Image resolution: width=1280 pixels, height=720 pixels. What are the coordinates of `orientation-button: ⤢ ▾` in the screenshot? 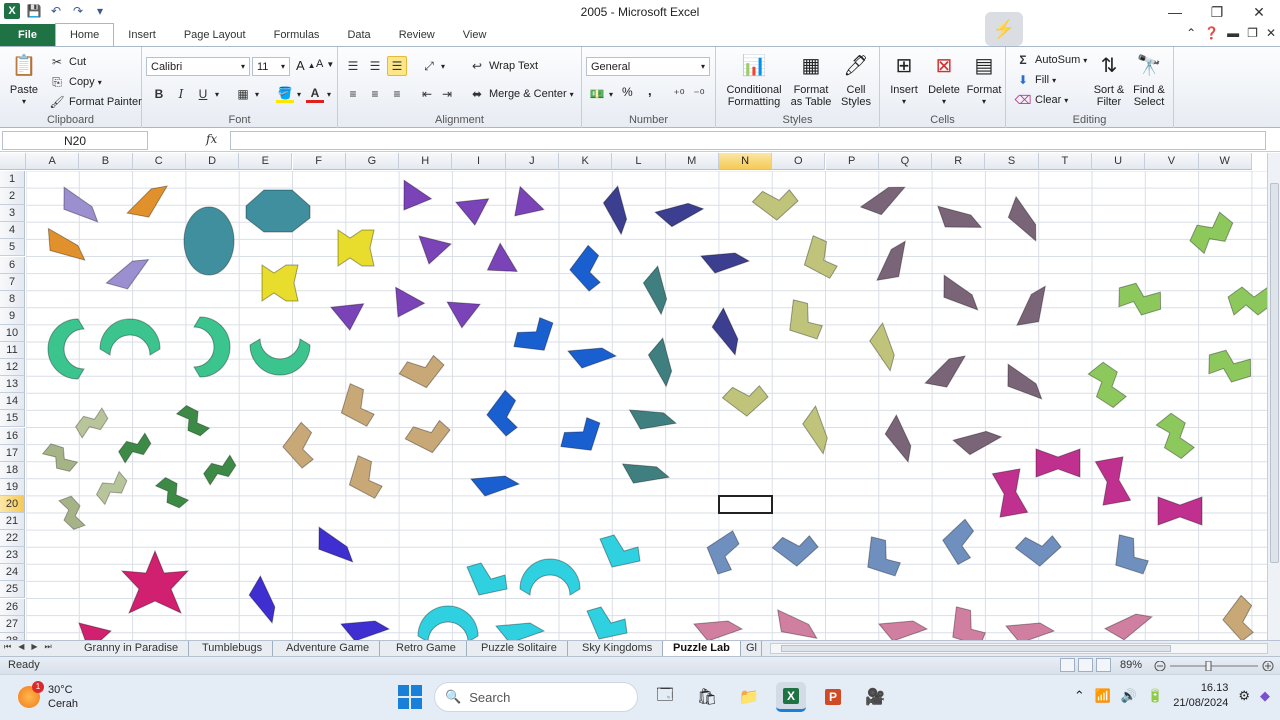 It's located at (432, 66).